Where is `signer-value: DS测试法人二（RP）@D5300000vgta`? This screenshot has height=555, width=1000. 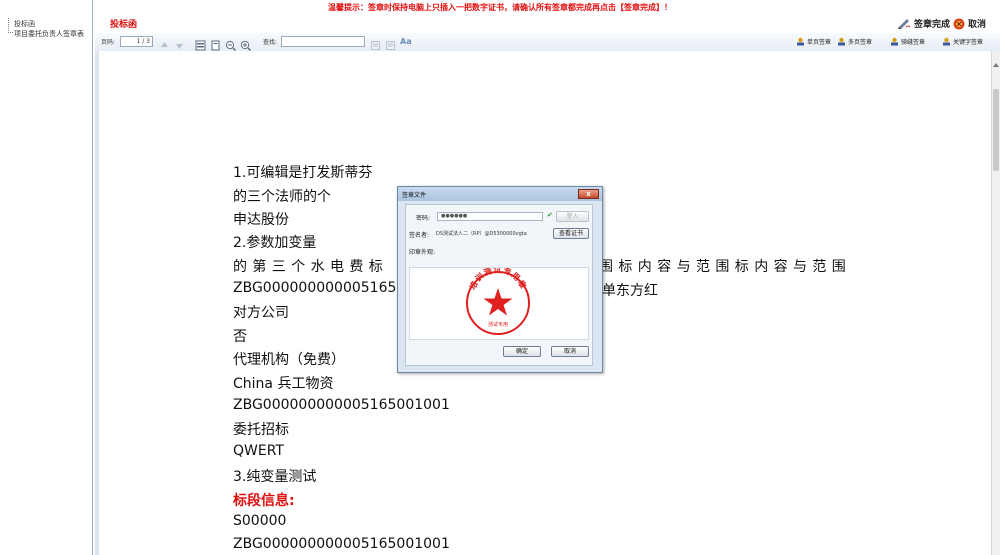
signer-value: DS测试法人二（RP）@D5300000vgta is located at coordinates (481, 234).